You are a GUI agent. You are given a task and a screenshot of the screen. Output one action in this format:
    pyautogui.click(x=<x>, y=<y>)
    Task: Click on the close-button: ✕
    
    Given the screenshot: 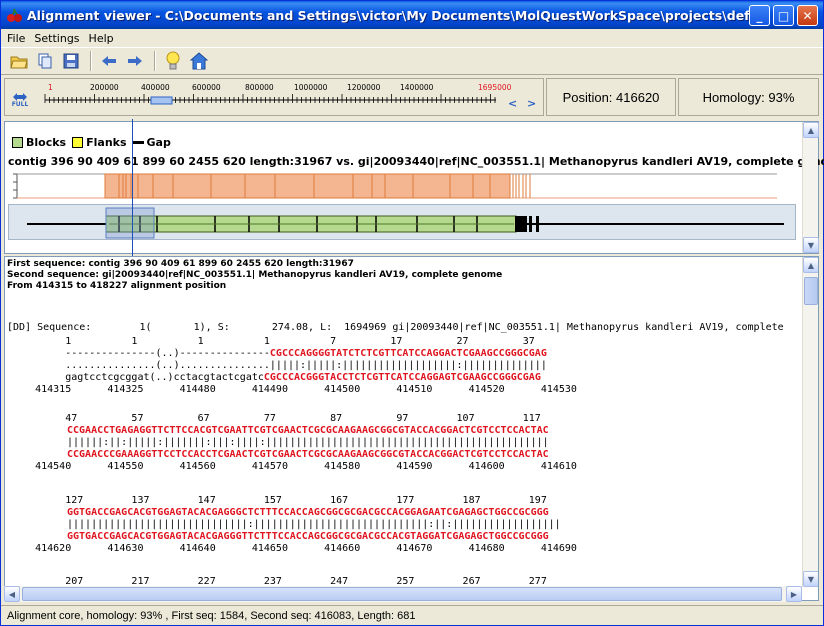 What is the action you would take?
    pyautogui.click(x=807, y=15)
    